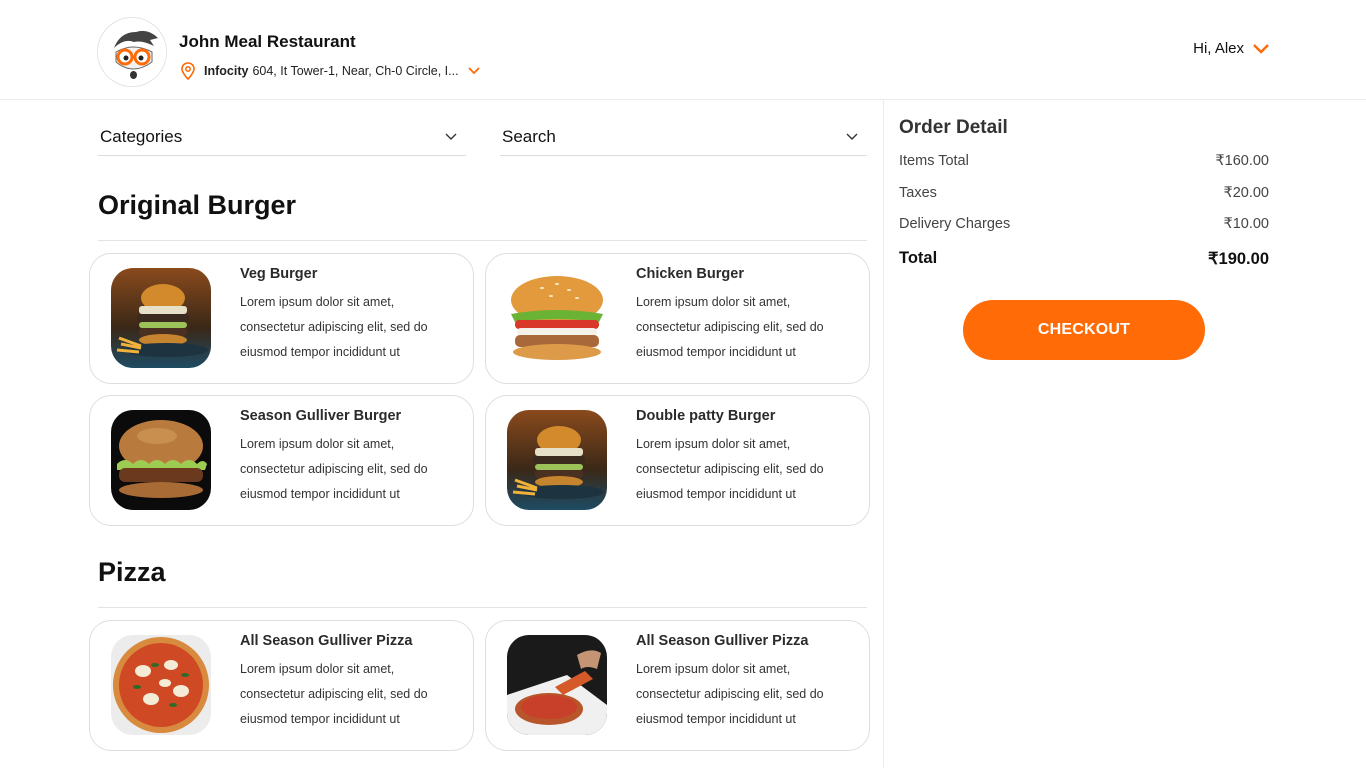 The width and height of the screenshot is (1366, 768). Describe the element at coordinates (706, 416) in the screenshot. I see `menu-item-name: Double patty Burger` at that location.